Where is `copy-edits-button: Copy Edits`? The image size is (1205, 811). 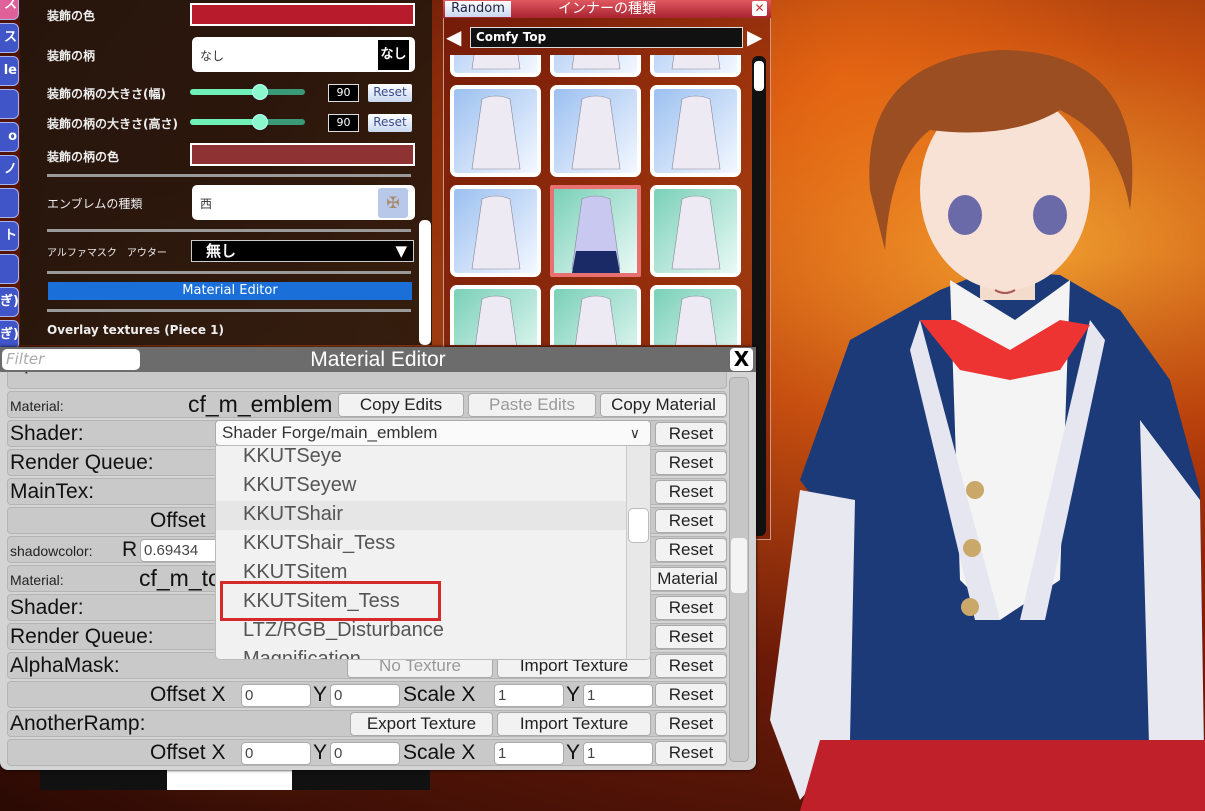
copy-edits-button: Copy Edits is located at coordinates (401, 405).